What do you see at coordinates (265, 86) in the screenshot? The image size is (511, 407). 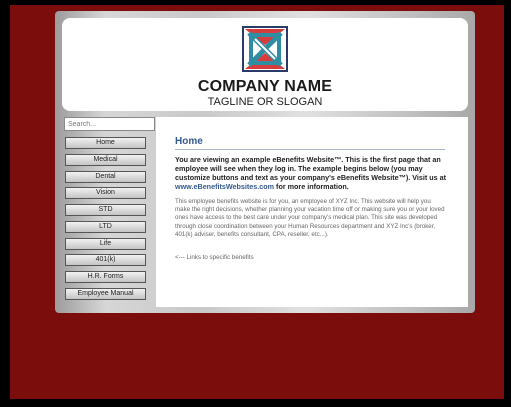 I see `company-name: COMPANY NAME` at bounding box center [265, 86].